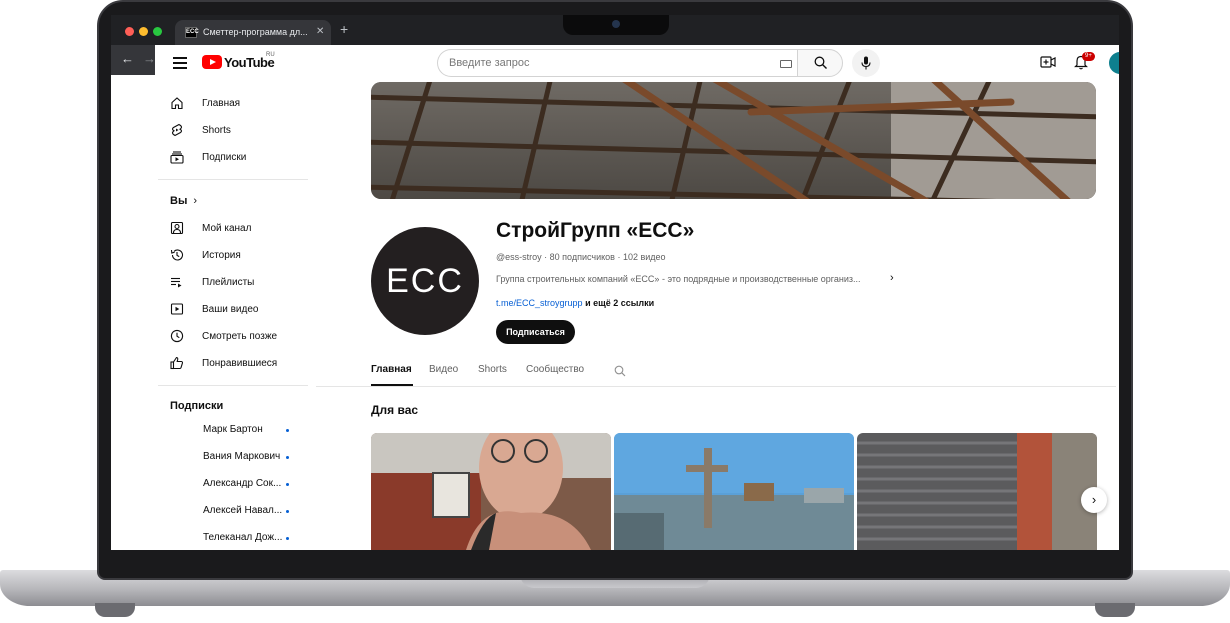  What do you see at coordinates (177, 363) in the screenshot?
I see `liked-icon` at bounding box center [177, 363].